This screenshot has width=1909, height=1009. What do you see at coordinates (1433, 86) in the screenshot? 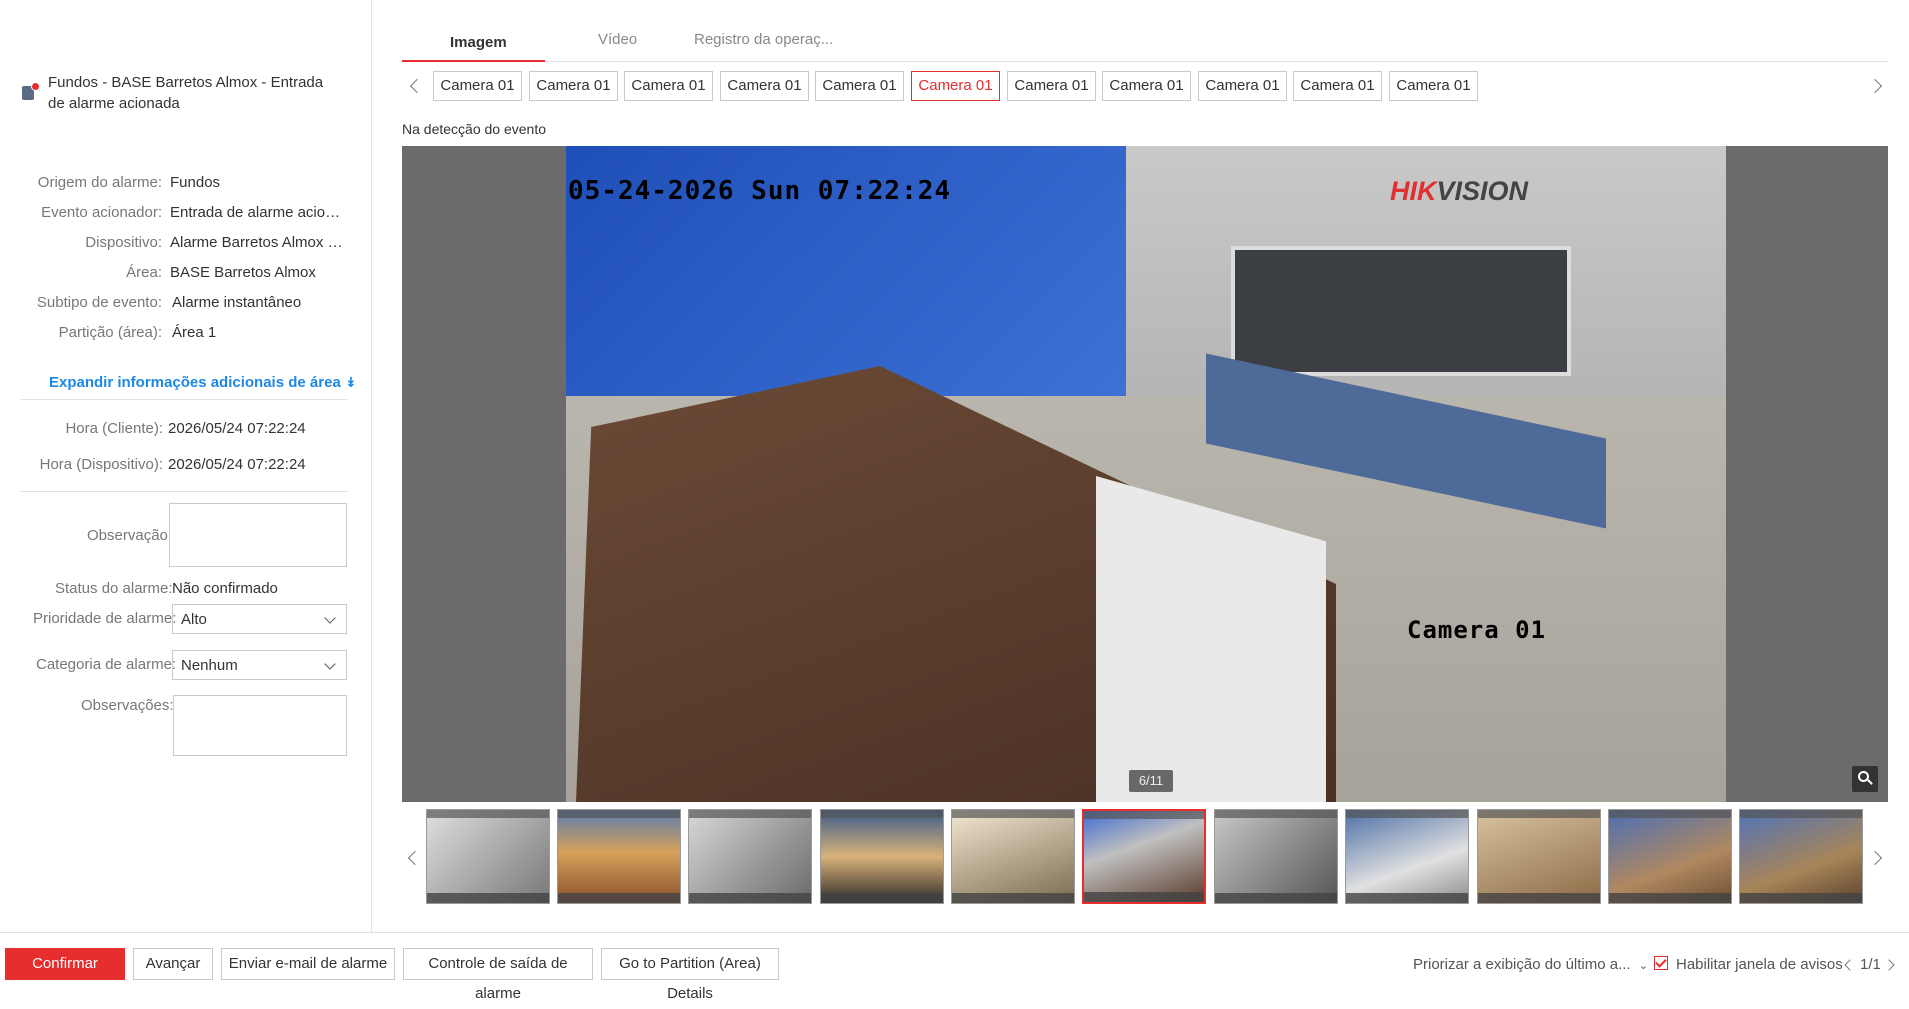
I see `camera-tab-11: Camera 01` at bounding box center [1433, 86].